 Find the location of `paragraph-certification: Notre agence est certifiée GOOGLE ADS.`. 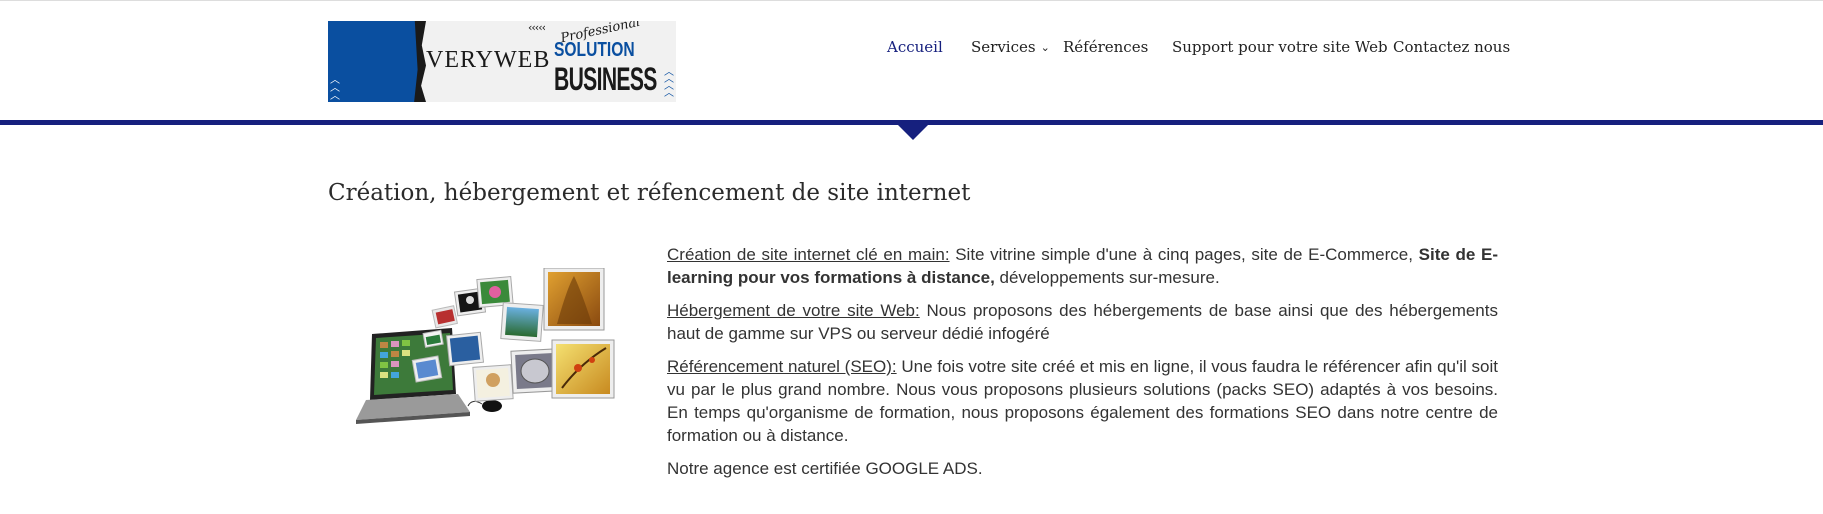

paragraph-certification: Notre agence est certifiée GOOGLE ADS. is located at coordinates (825, 468).